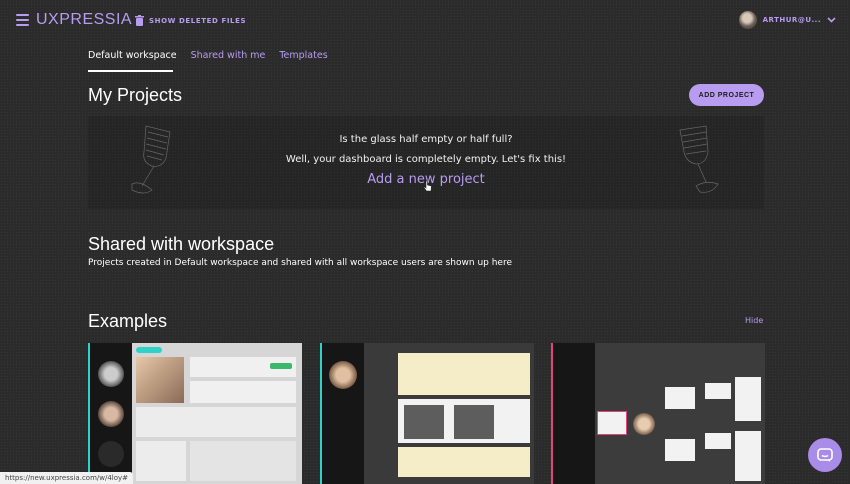 Image resolution: width=850 pixels, height=484 pixels. I want to click on chat-icon, so click(825, 454).